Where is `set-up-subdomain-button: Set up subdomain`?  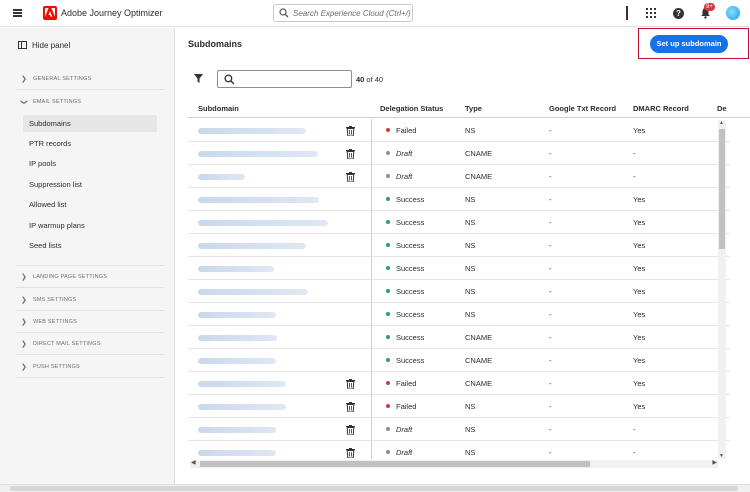
set-up-subdomain-button: Set up subdomain is located at coordinates (689, 44).